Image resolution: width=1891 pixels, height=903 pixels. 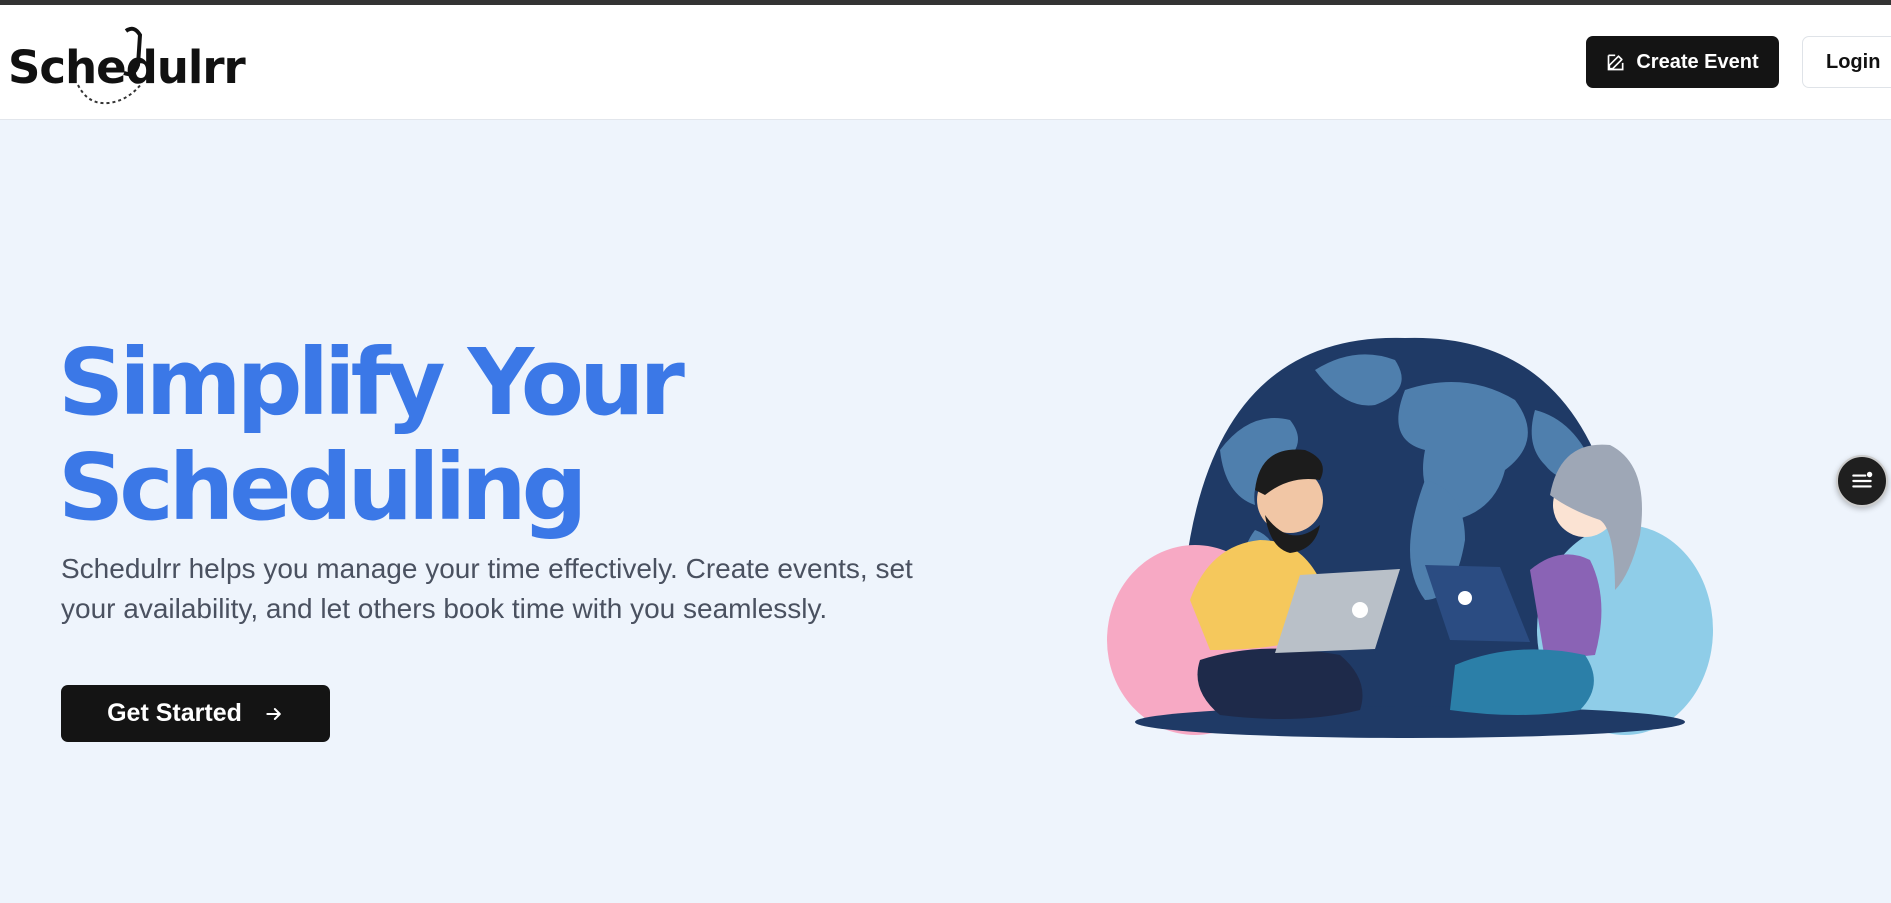 What do you see at coordinates (174, 713) in the screenshot?
I see `get-started-label: Get Started` at bounding box center [174, 713].